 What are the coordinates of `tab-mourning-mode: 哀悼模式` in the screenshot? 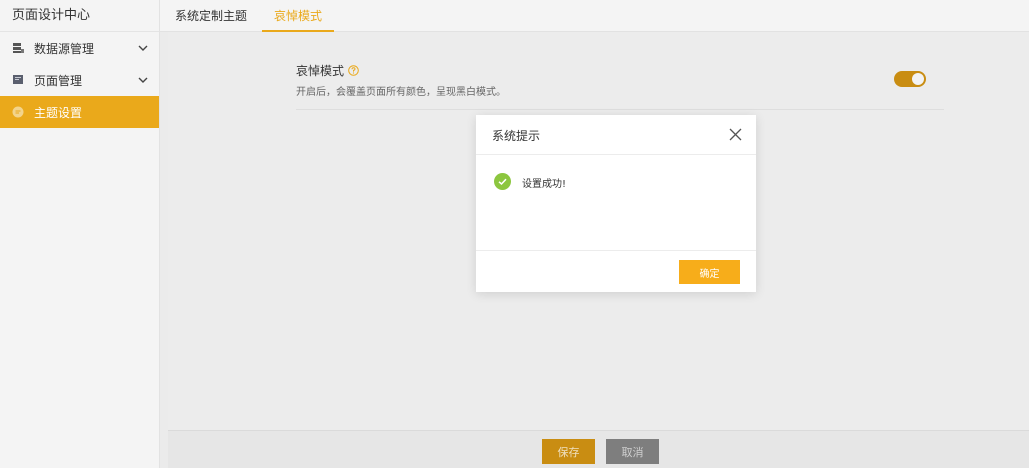 It's located at (298, 16).